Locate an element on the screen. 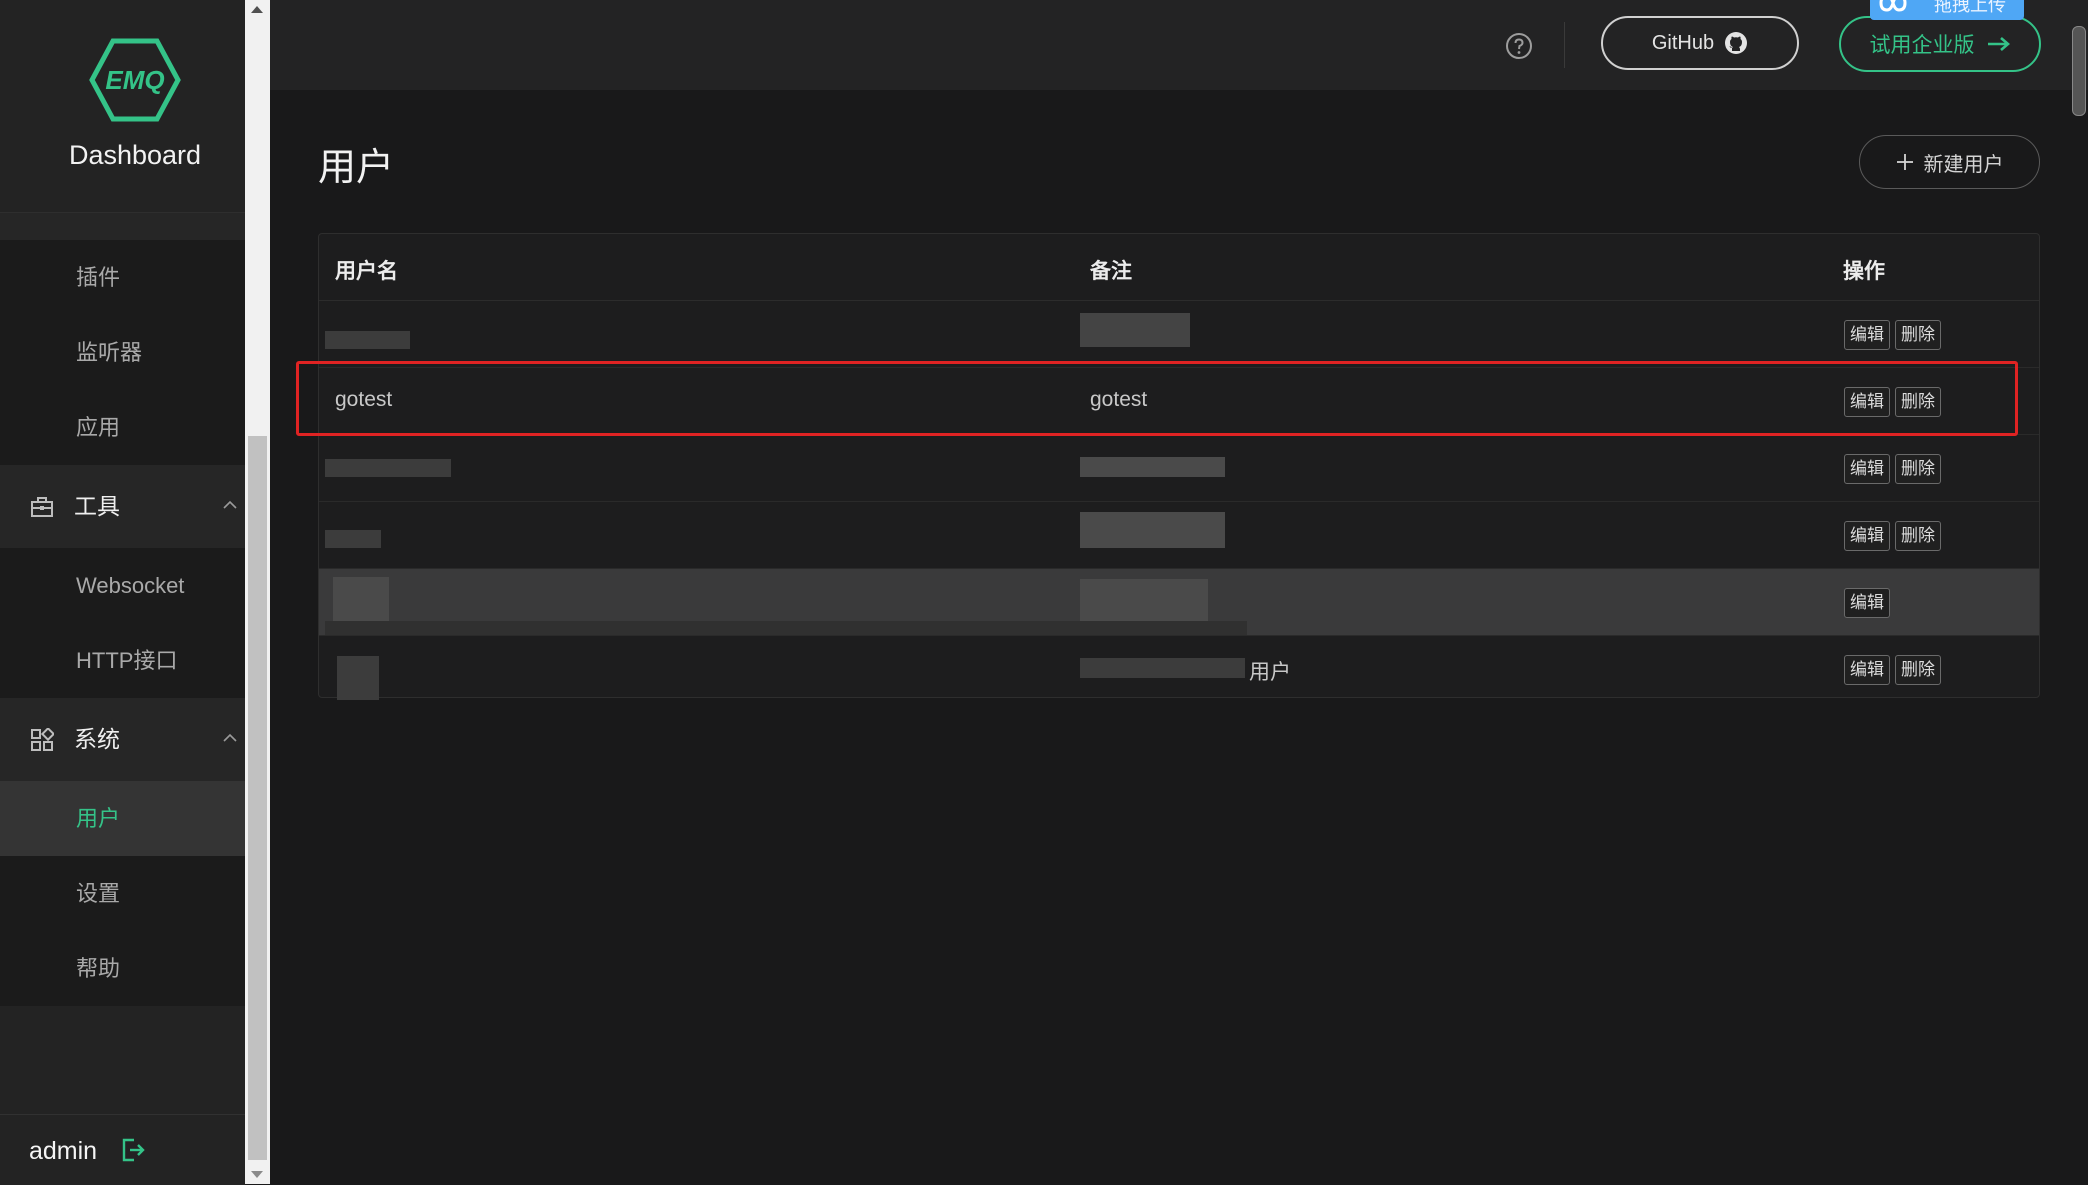  sidebar-item-applications: 应用 is located at coordinates (122, 427).